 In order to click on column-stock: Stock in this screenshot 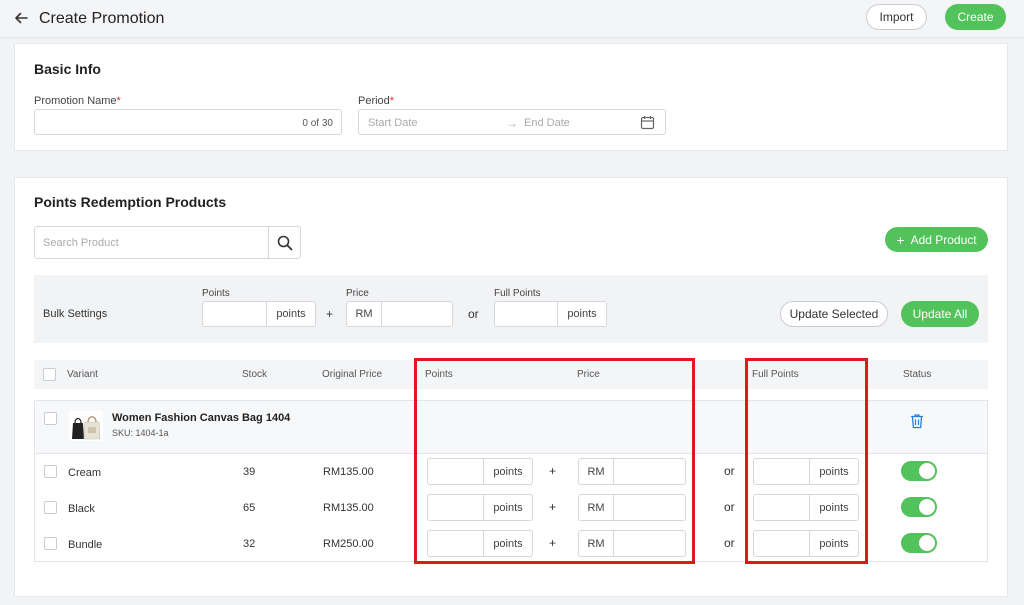, I will do `click(255, 374)`.